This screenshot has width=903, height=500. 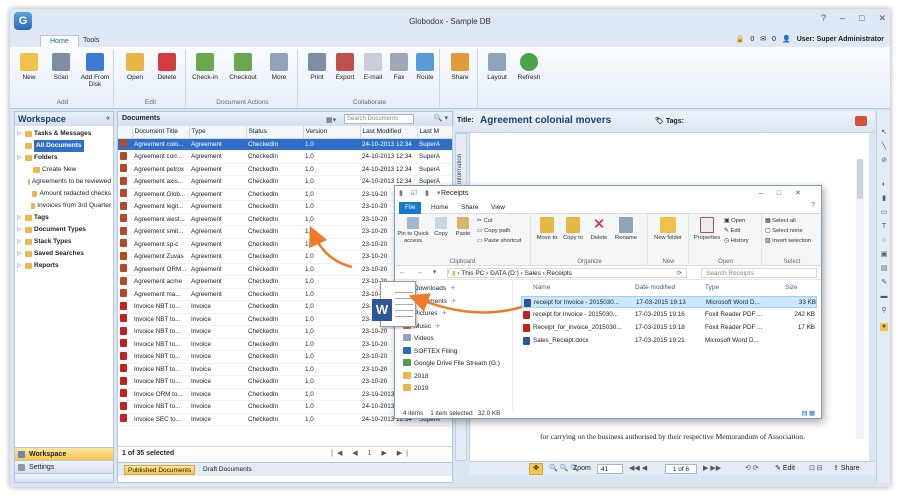 What do you see at coordinates (884, 269) in the screenshot?
I see `sticky-tool-icon: ▤` at bounding box center [884, 269].